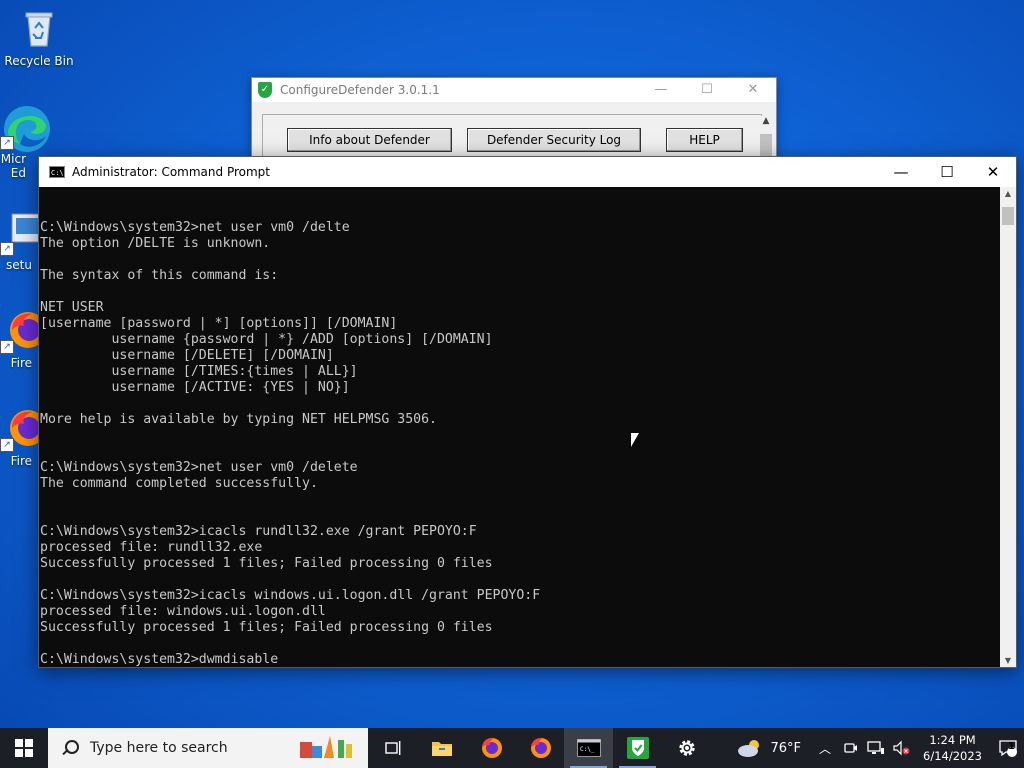 The image size is (1024, 768). What do you see at coordinates (825, 748) in the screenshot?
I see `chevron-up-icon: ︿` at bounding box center [825, 748].